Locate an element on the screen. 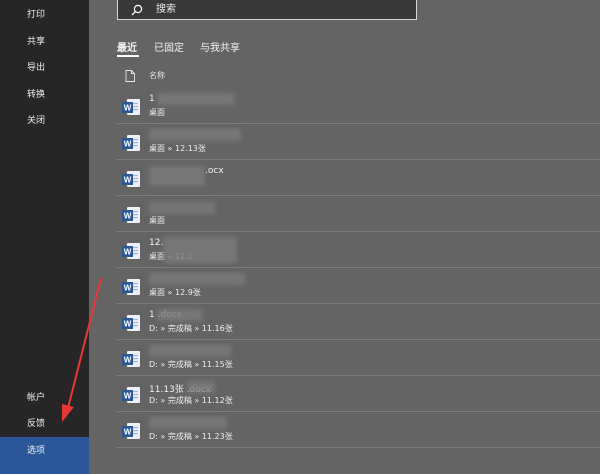  search-box: 搜索 is located at coordinates (267, 10).